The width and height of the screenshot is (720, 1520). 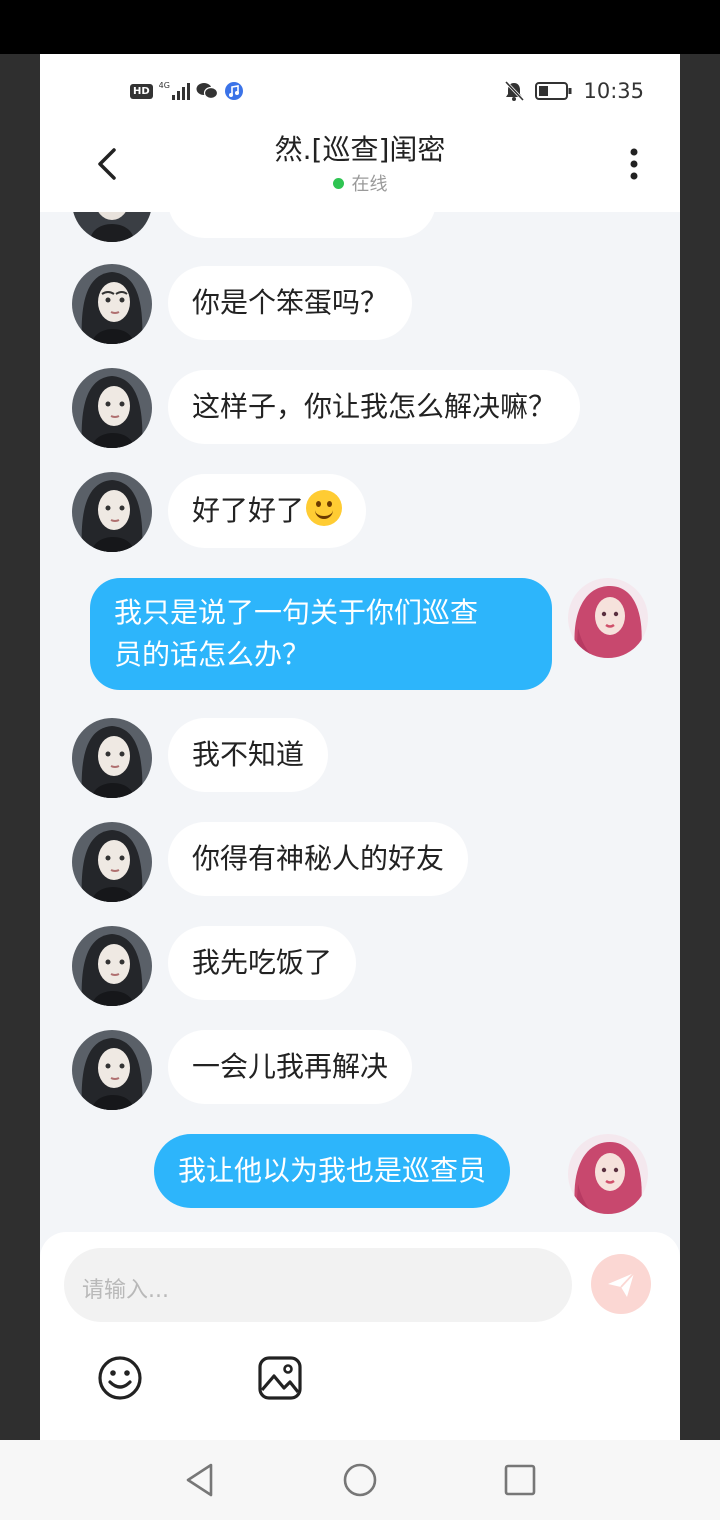 I want to click on status-left: HD 4G, so click(x=187, y=91).